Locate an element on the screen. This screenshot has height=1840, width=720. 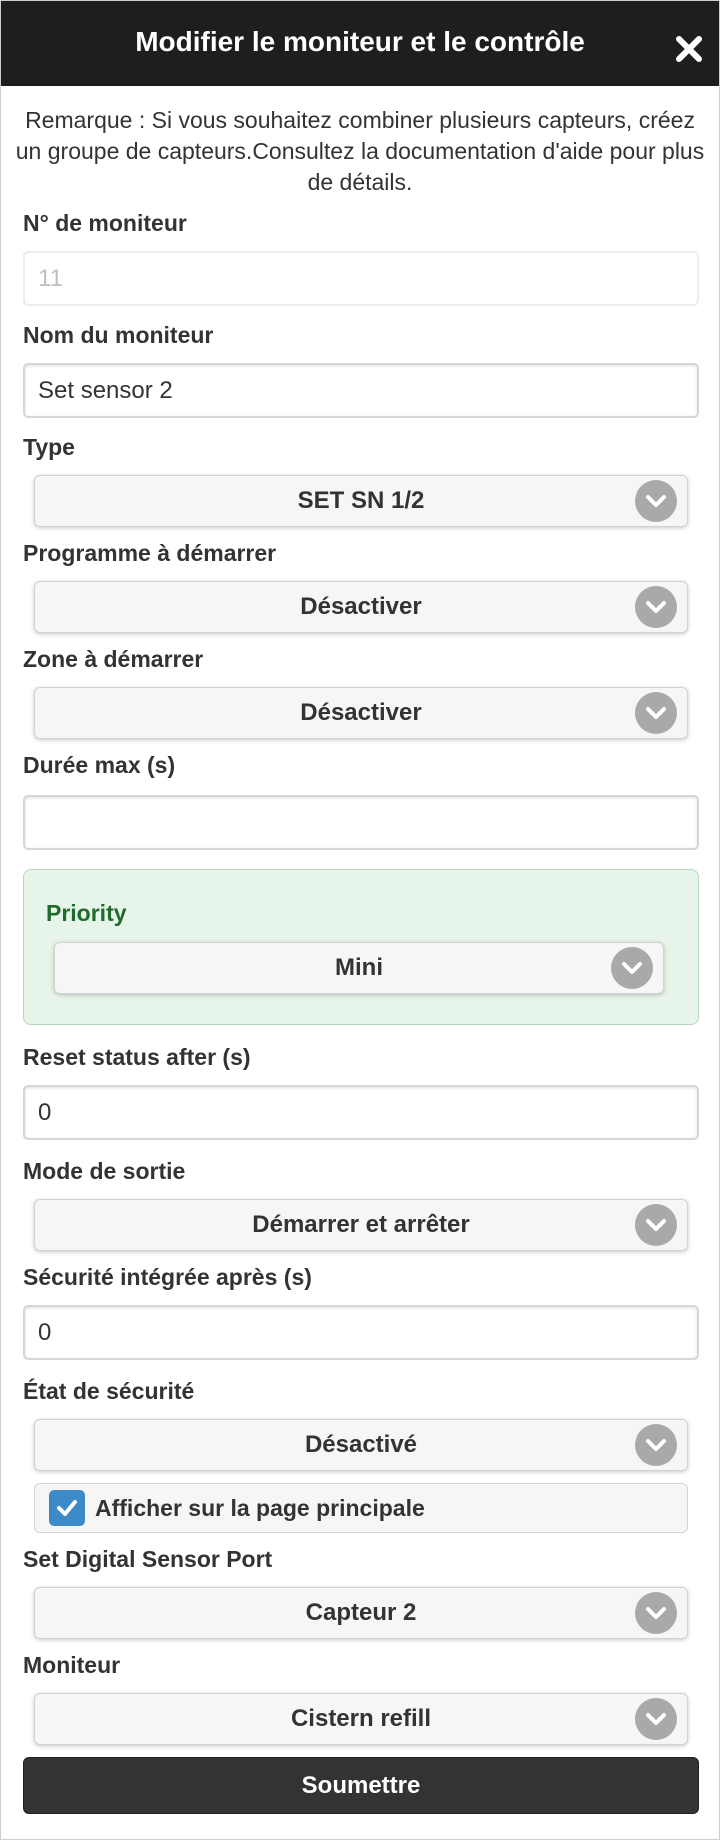
priority-select: Mini is located at coordinates (359, 968).